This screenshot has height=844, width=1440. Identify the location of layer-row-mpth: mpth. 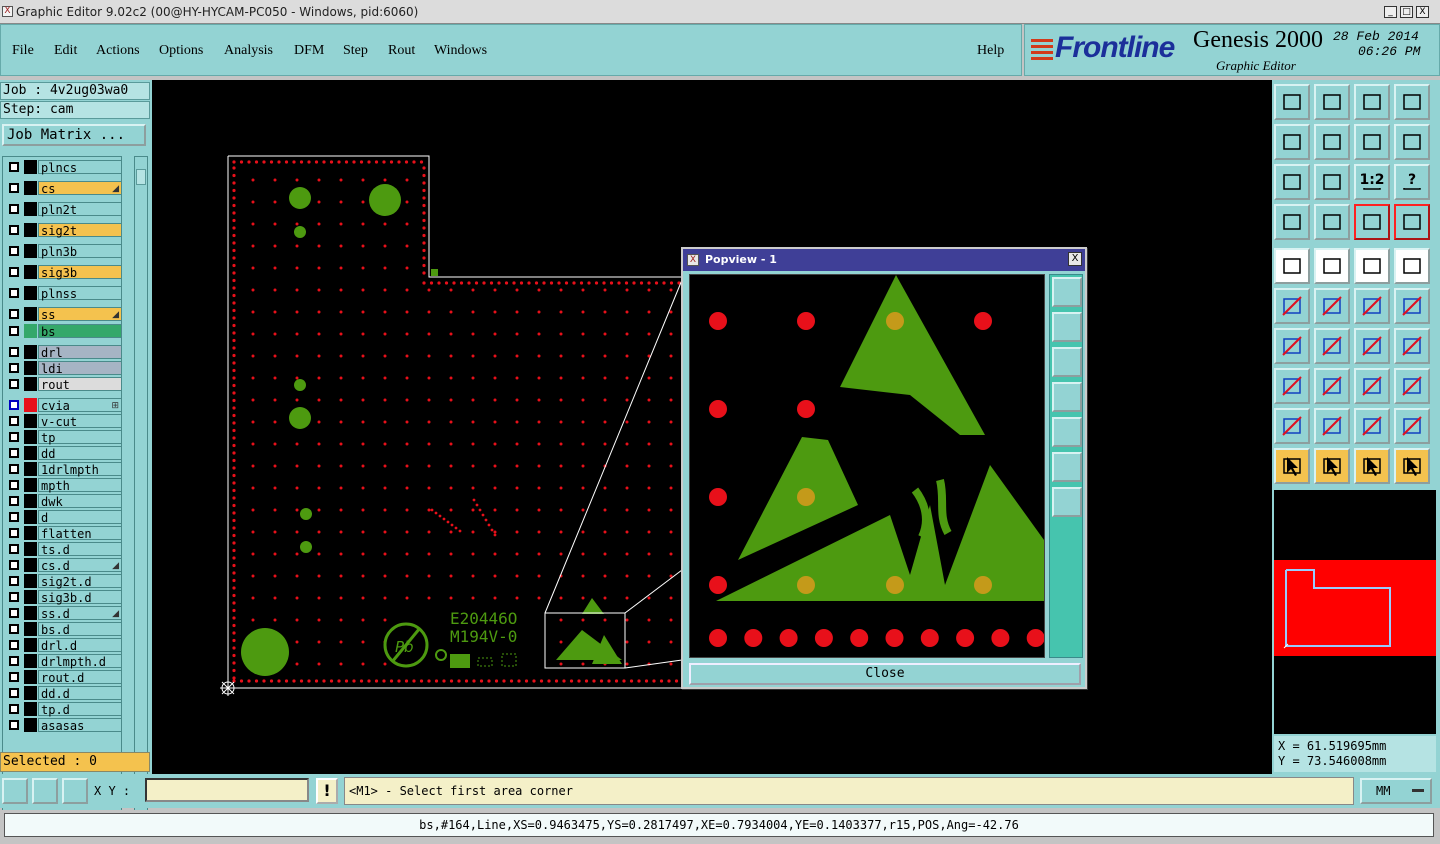
(63, 485).